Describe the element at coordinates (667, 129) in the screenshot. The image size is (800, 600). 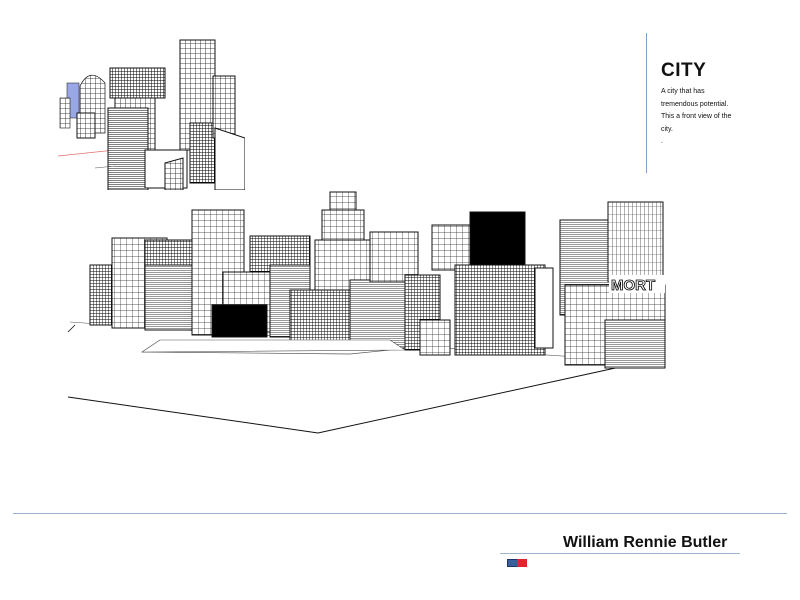
I see `description-line: city.` at that location.